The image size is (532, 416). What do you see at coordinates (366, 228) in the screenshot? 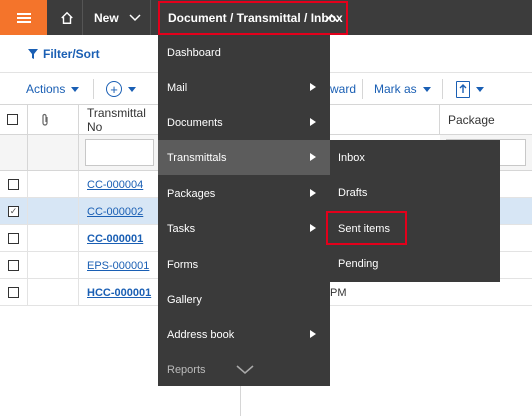
I see `sent-items-highlight` at bounding box center [366, 228].